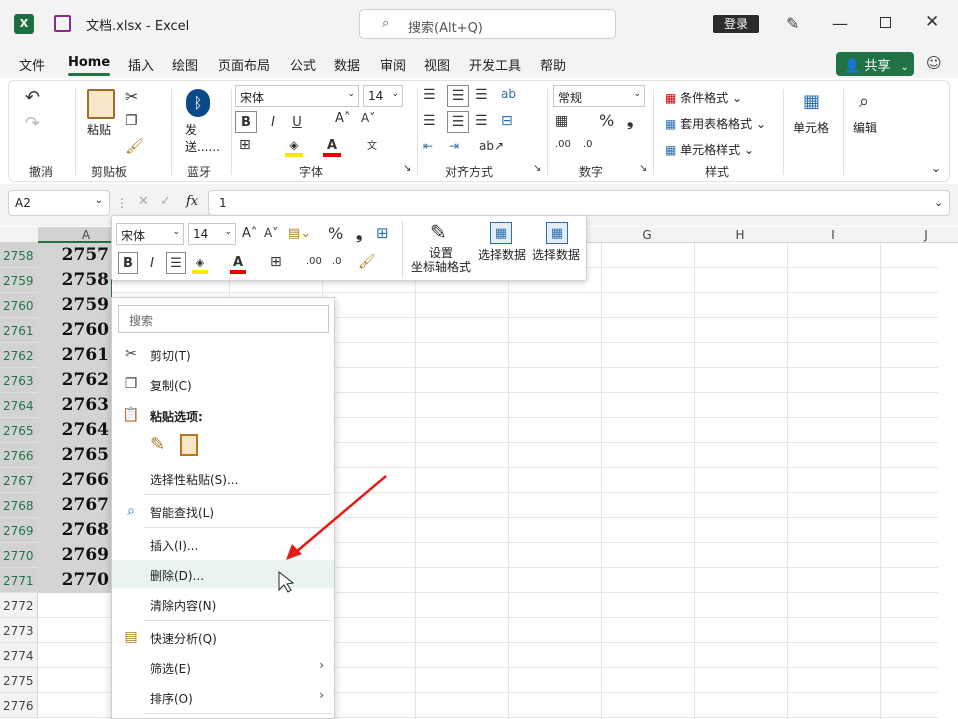 The image size is (958, 719). Describe the element at coordinates (341, 514) in the screenshot. I see `red-arrow-line` at that location.